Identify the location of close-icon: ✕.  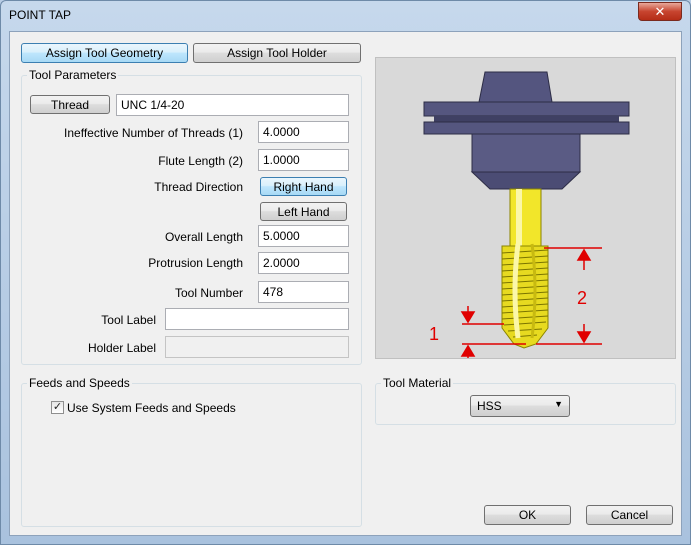
(660, 11).